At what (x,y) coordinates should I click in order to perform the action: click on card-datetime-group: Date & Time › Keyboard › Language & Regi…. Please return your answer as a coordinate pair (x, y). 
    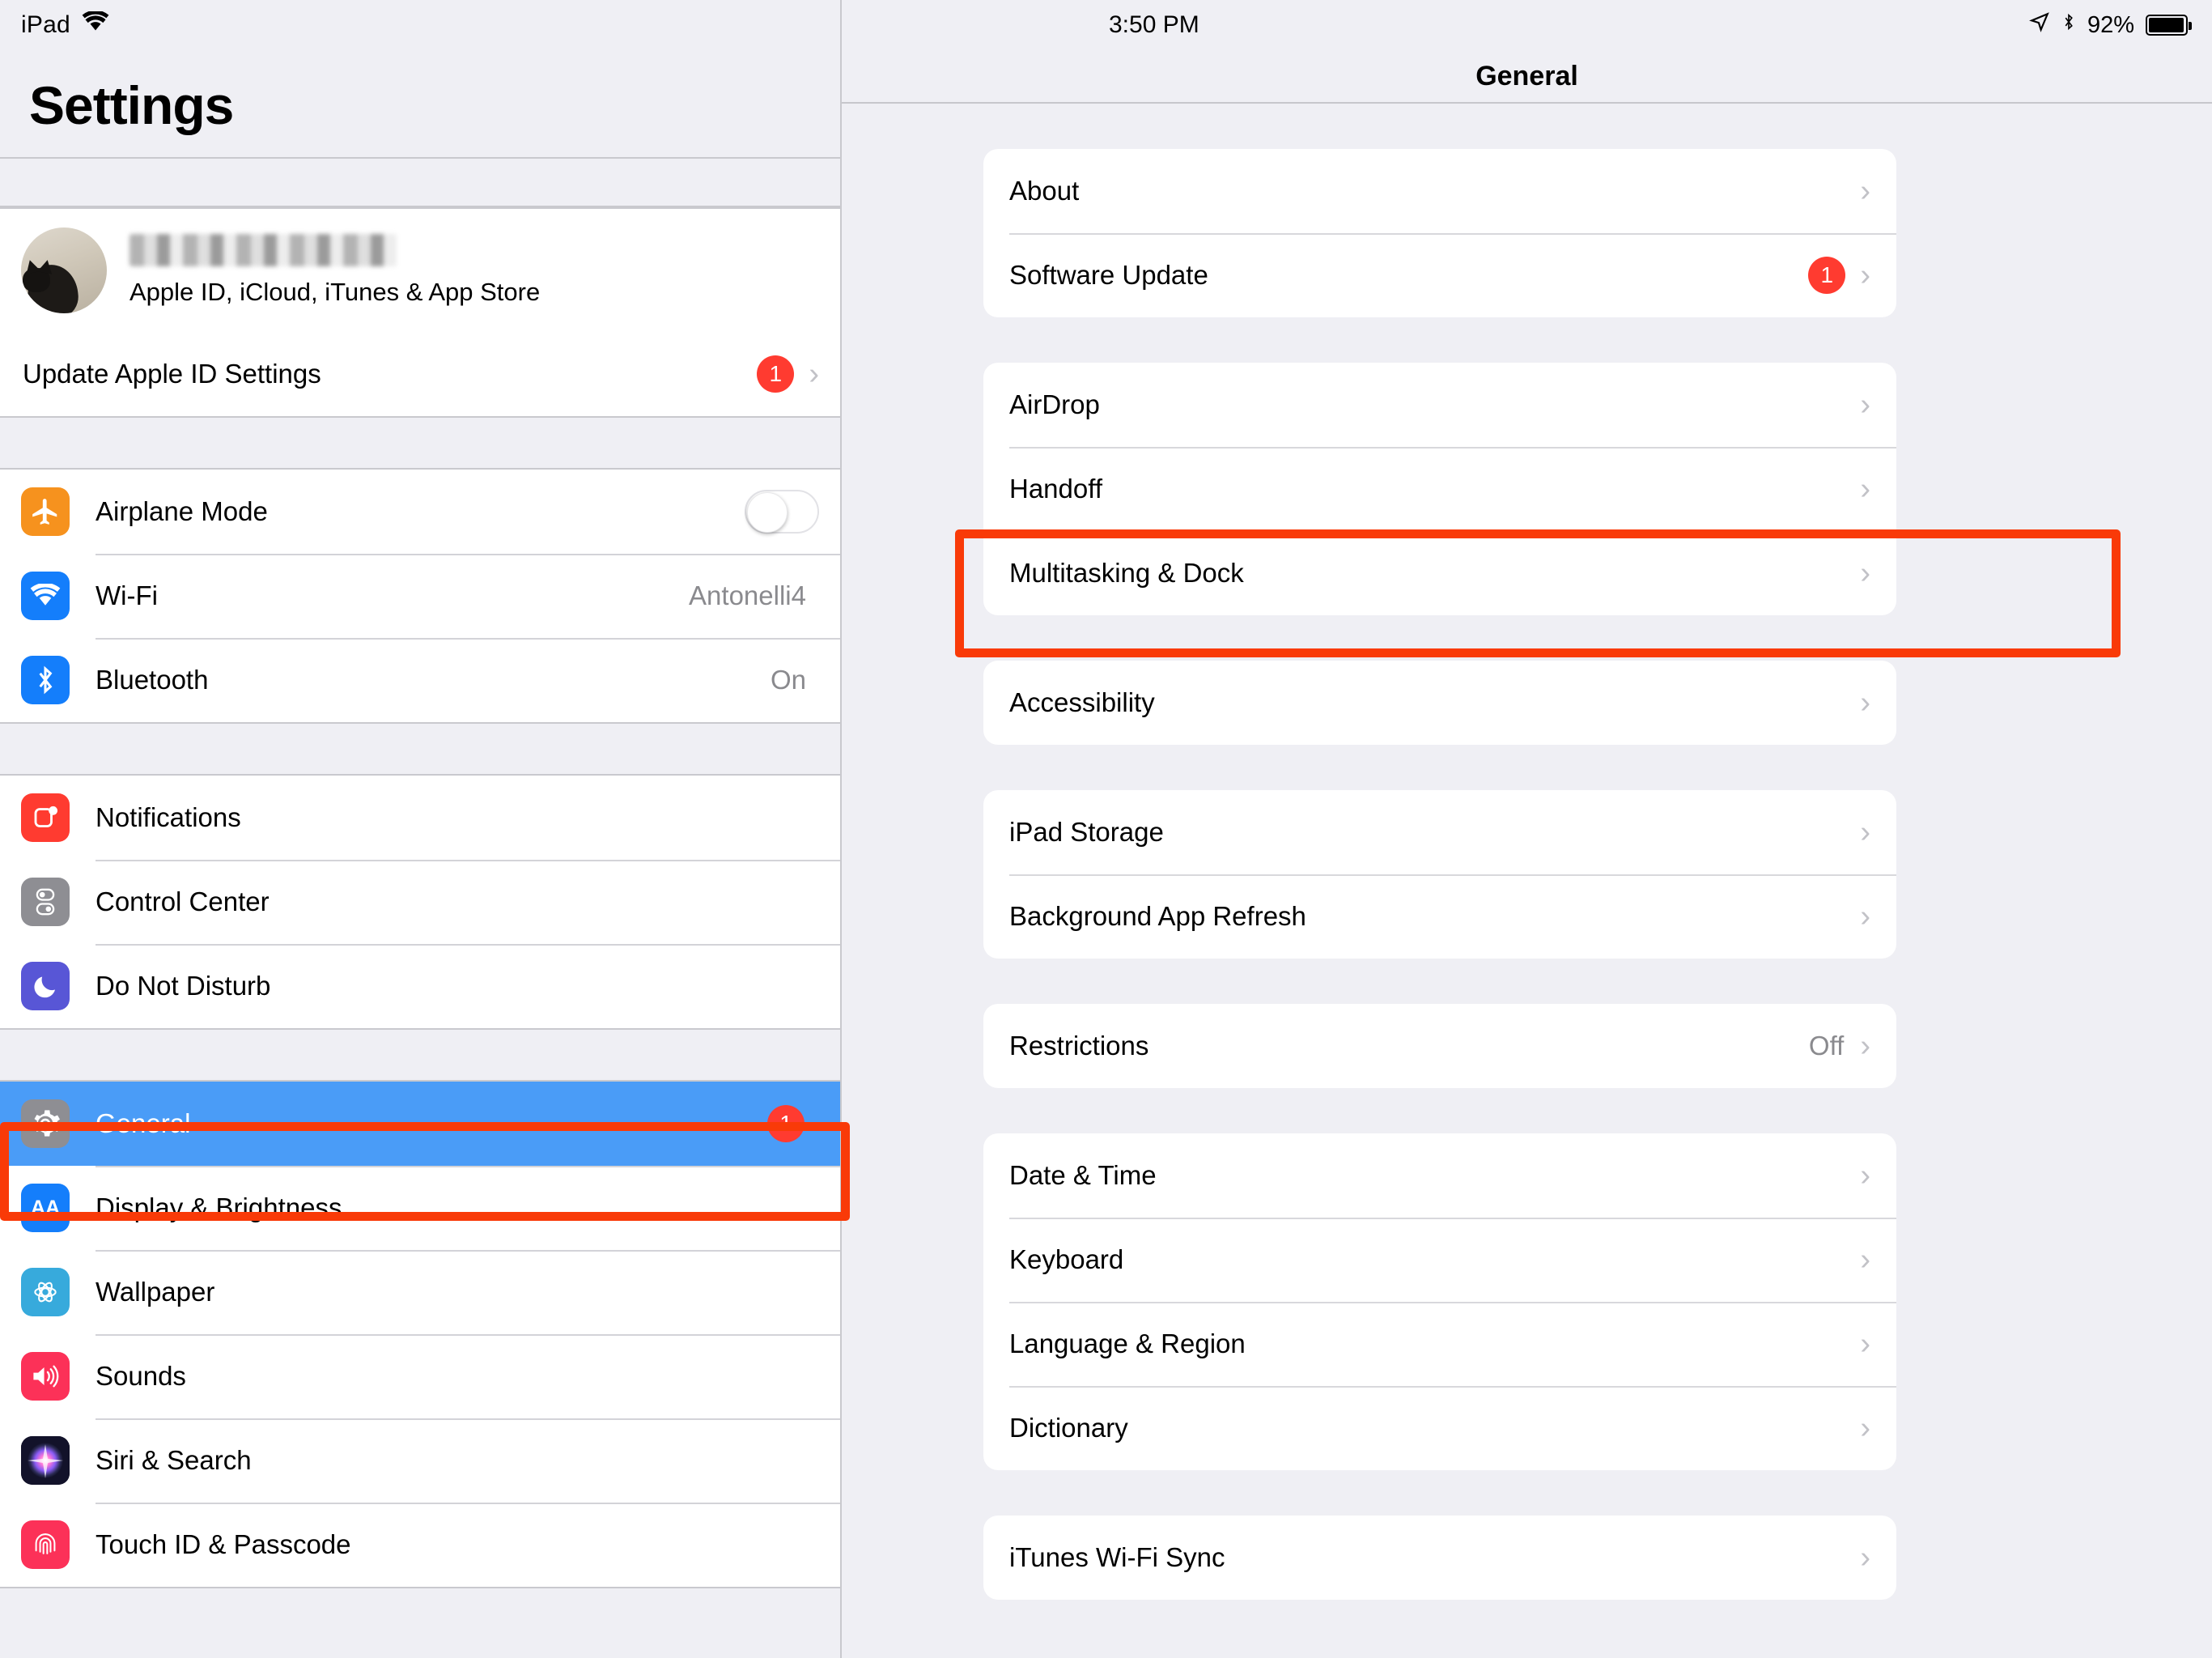
    Looking at the image, I should click on (1439, 1301).